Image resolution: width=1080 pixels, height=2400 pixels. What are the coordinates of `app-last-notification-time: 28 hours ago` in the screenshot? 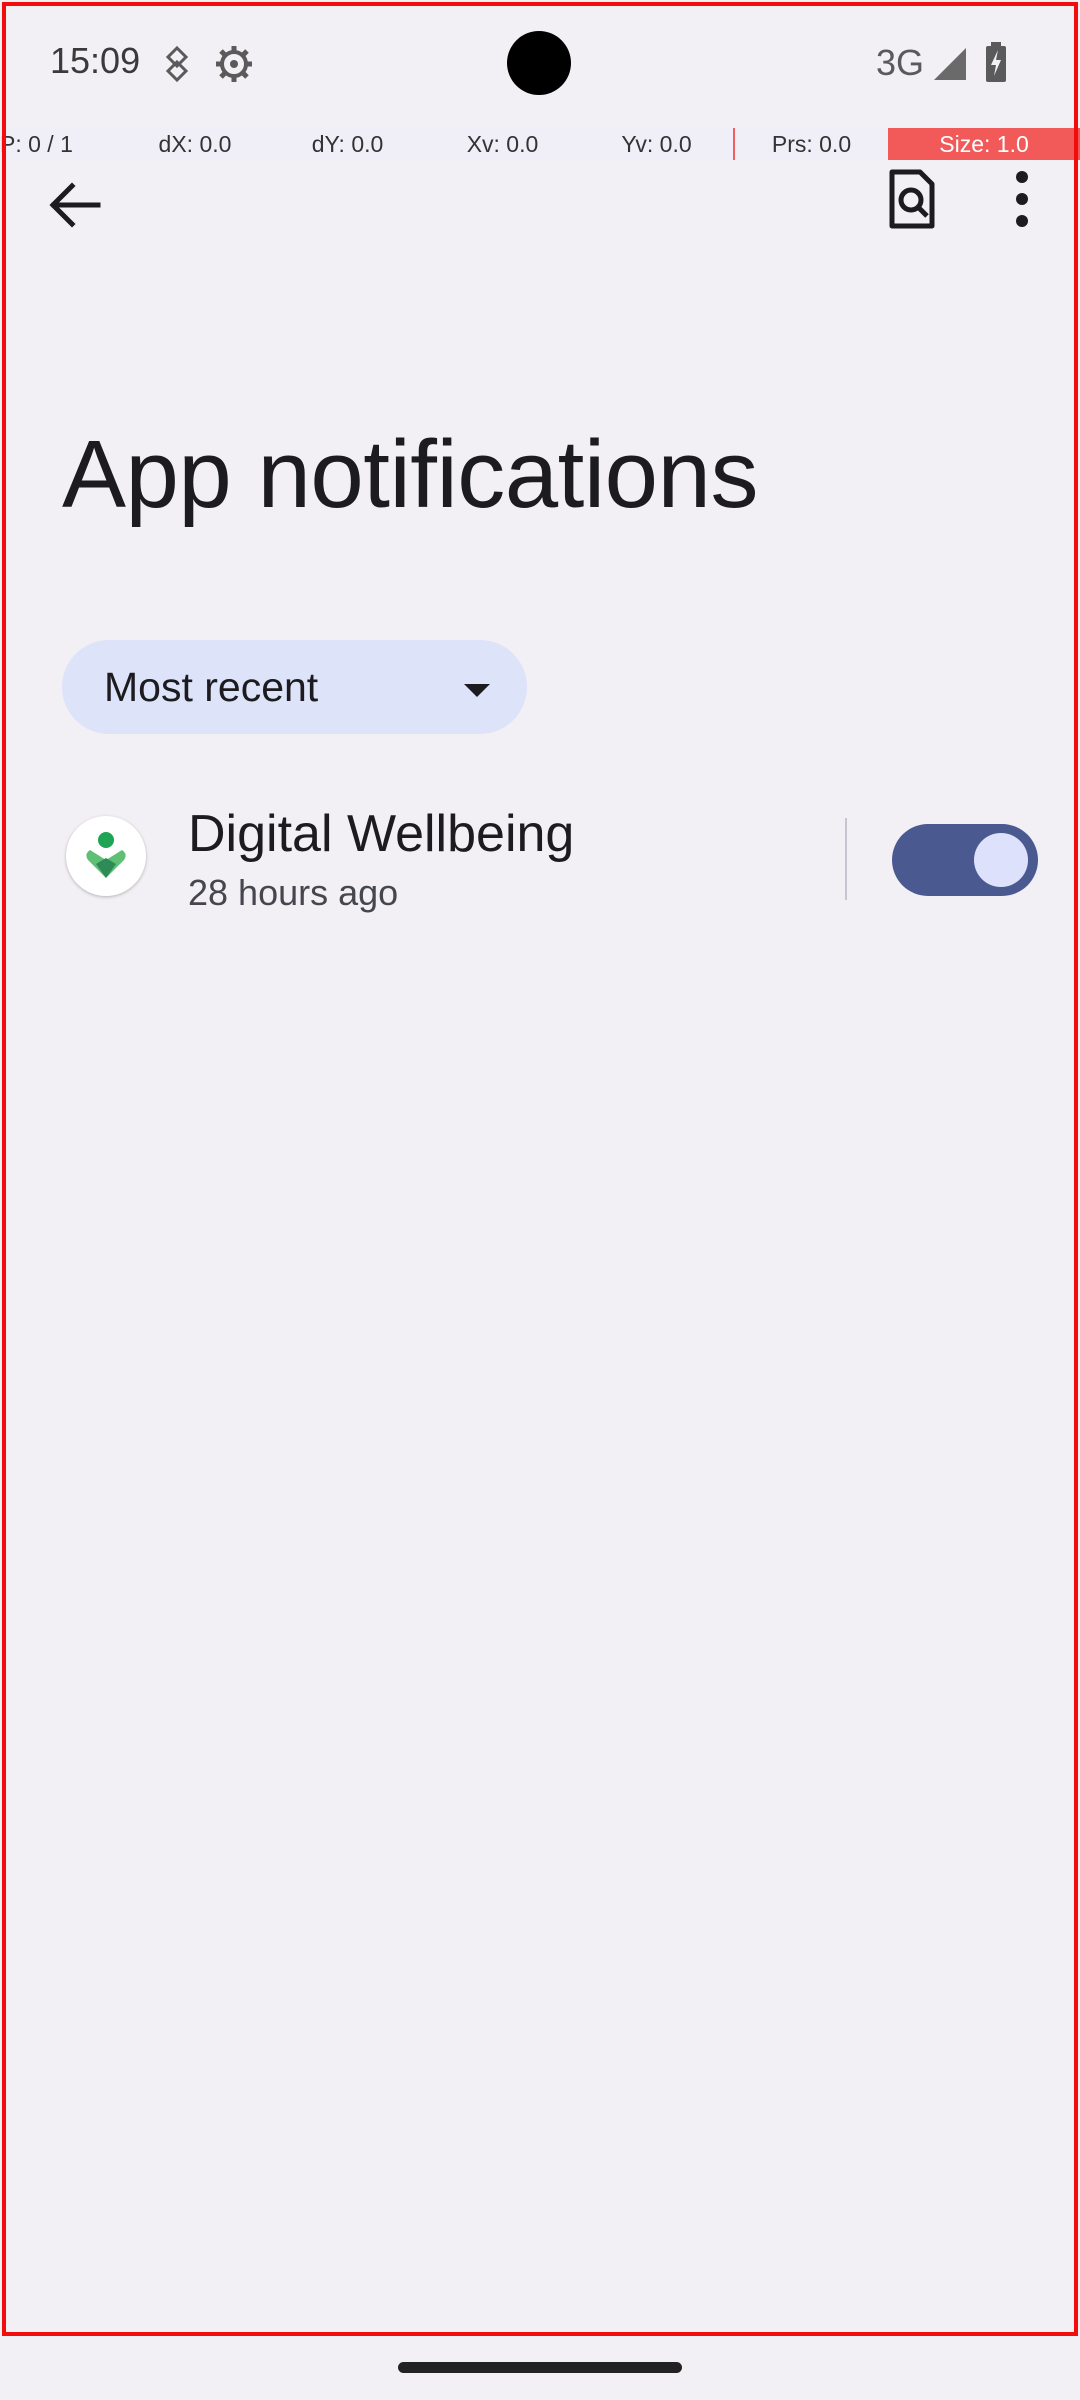 It's located at (293, 892).